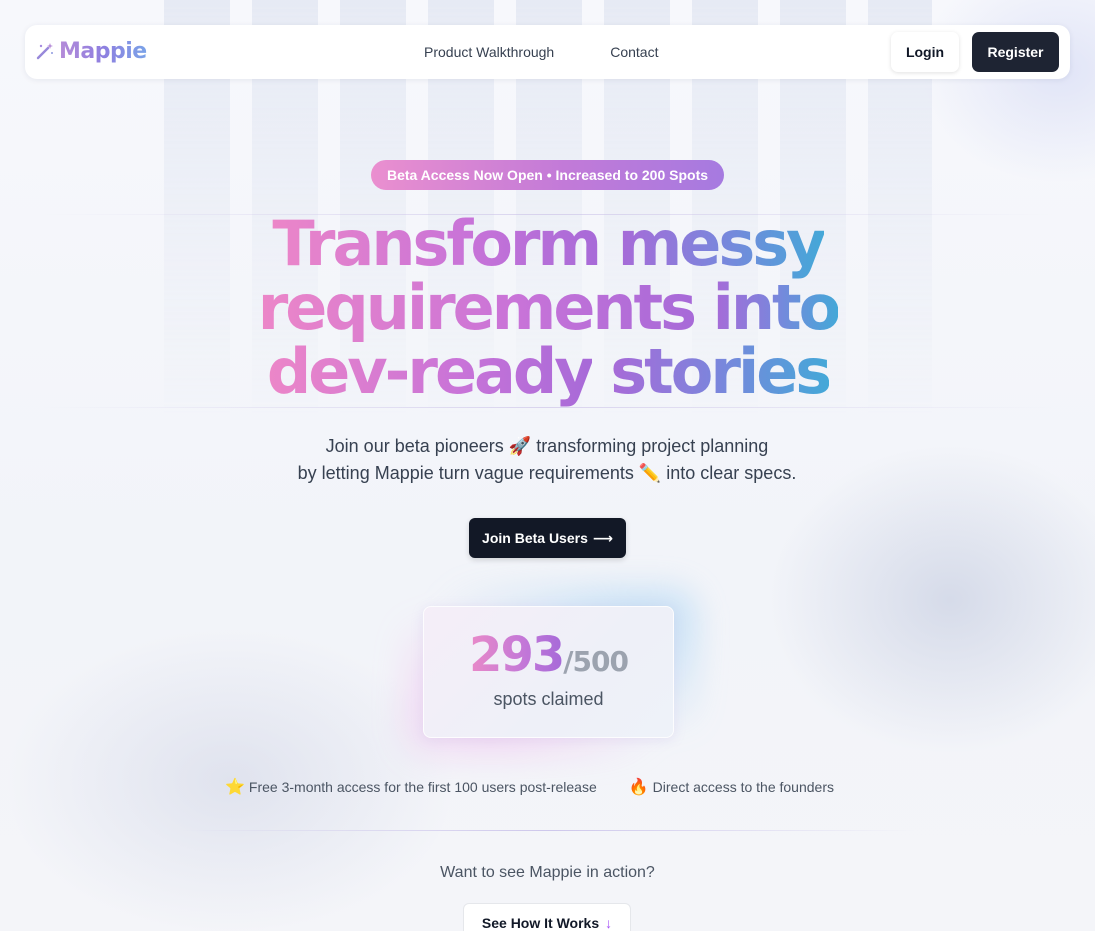 Image resolution: width=1095 pixels, height=931 pixels. What do you see at coordinates (925, 52) in the screenshot?
I see `login-button: Login` at bounding box center [925, 52].